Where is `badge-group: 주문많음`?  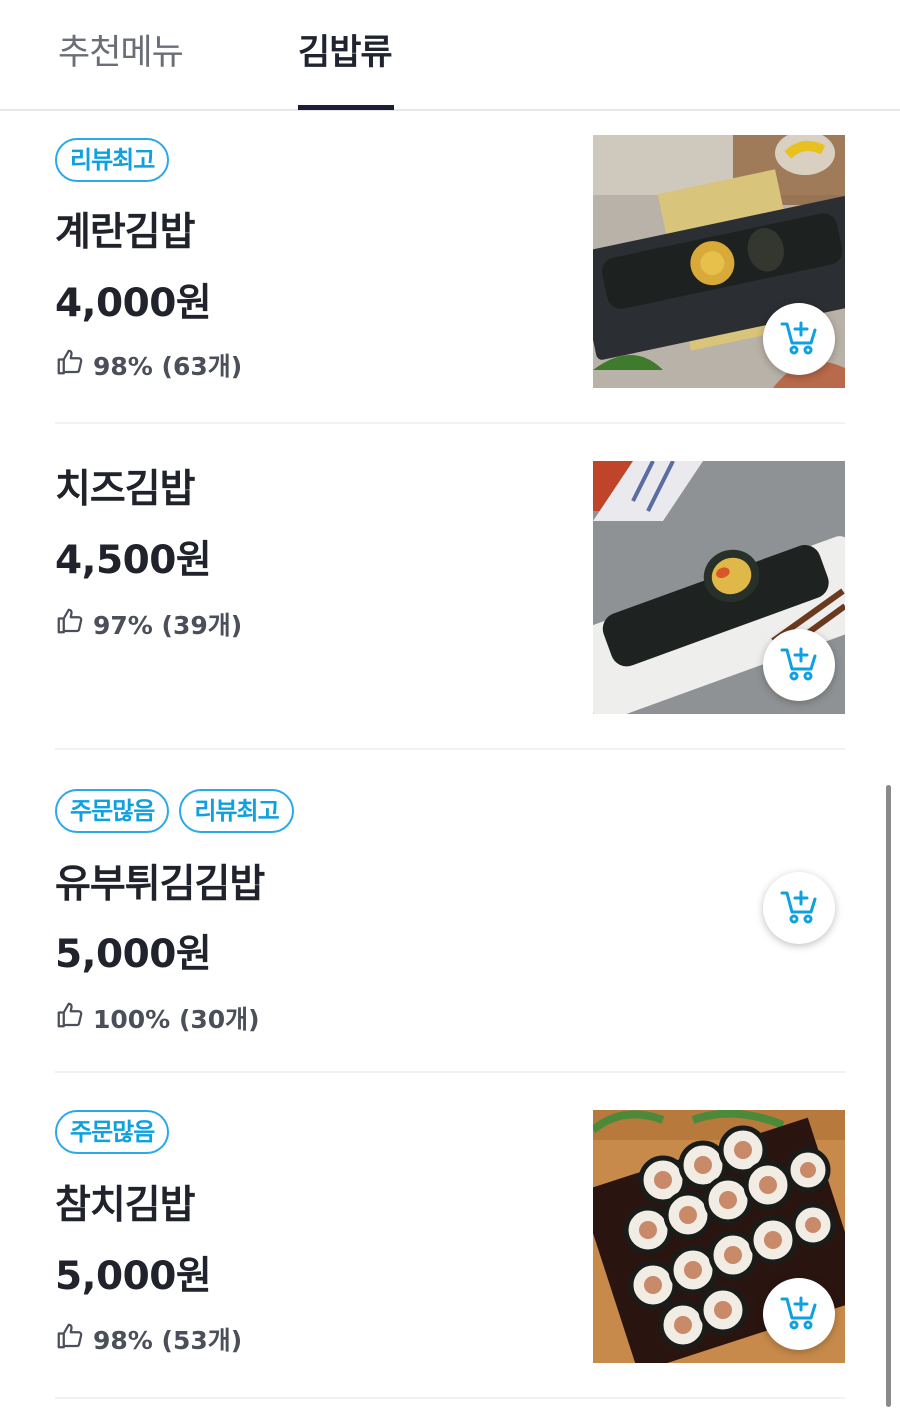 badge-group: 주문많음 is located at coordinates (112, 1132).